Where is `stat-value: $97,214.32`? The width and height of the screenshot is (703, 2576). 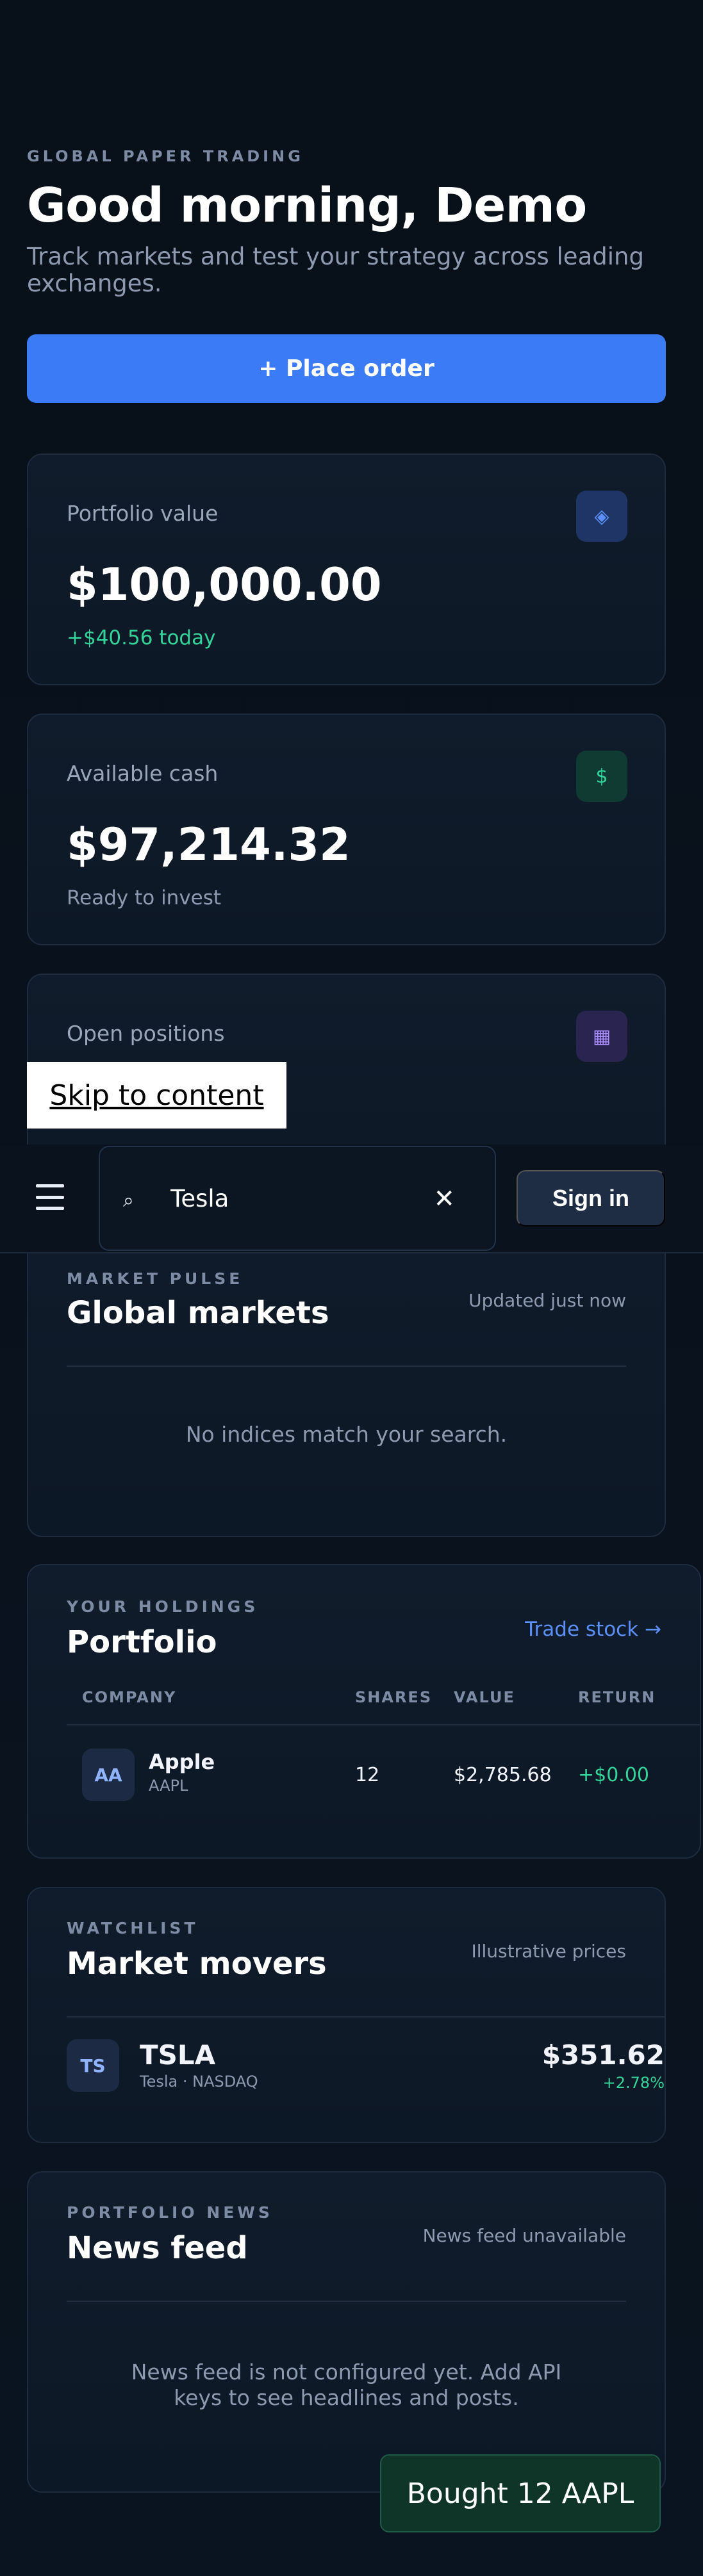
stat-value: $97,214.32 is located at coordinates (209, 845).